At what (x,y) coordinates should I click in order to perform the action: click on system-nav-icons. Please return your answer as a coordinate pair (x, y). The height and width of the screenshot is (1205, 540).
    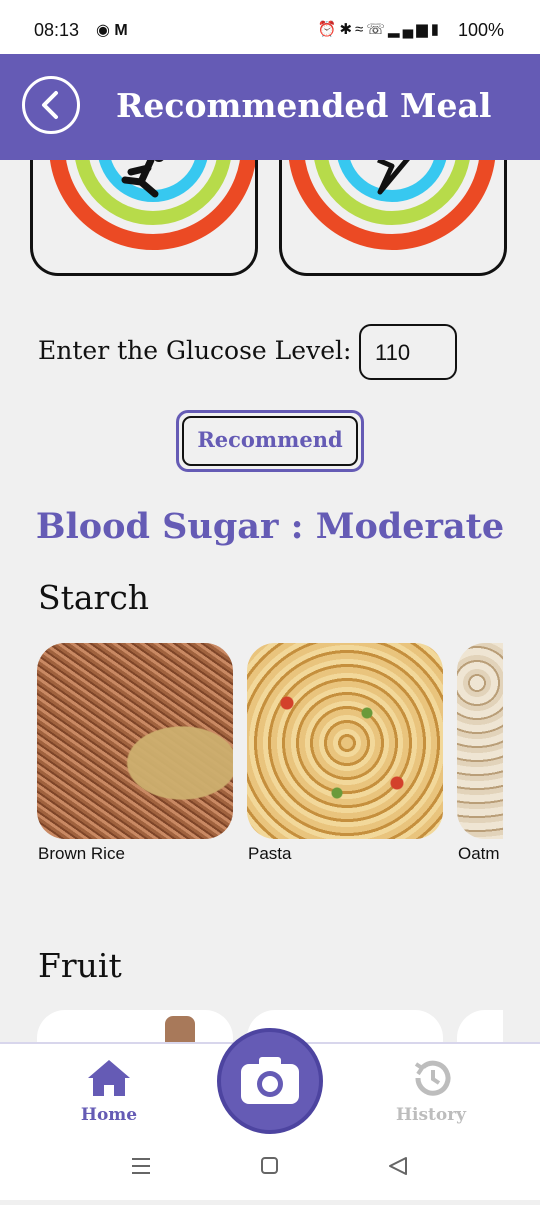
    Looking at the image, I should click on (269, 1166).